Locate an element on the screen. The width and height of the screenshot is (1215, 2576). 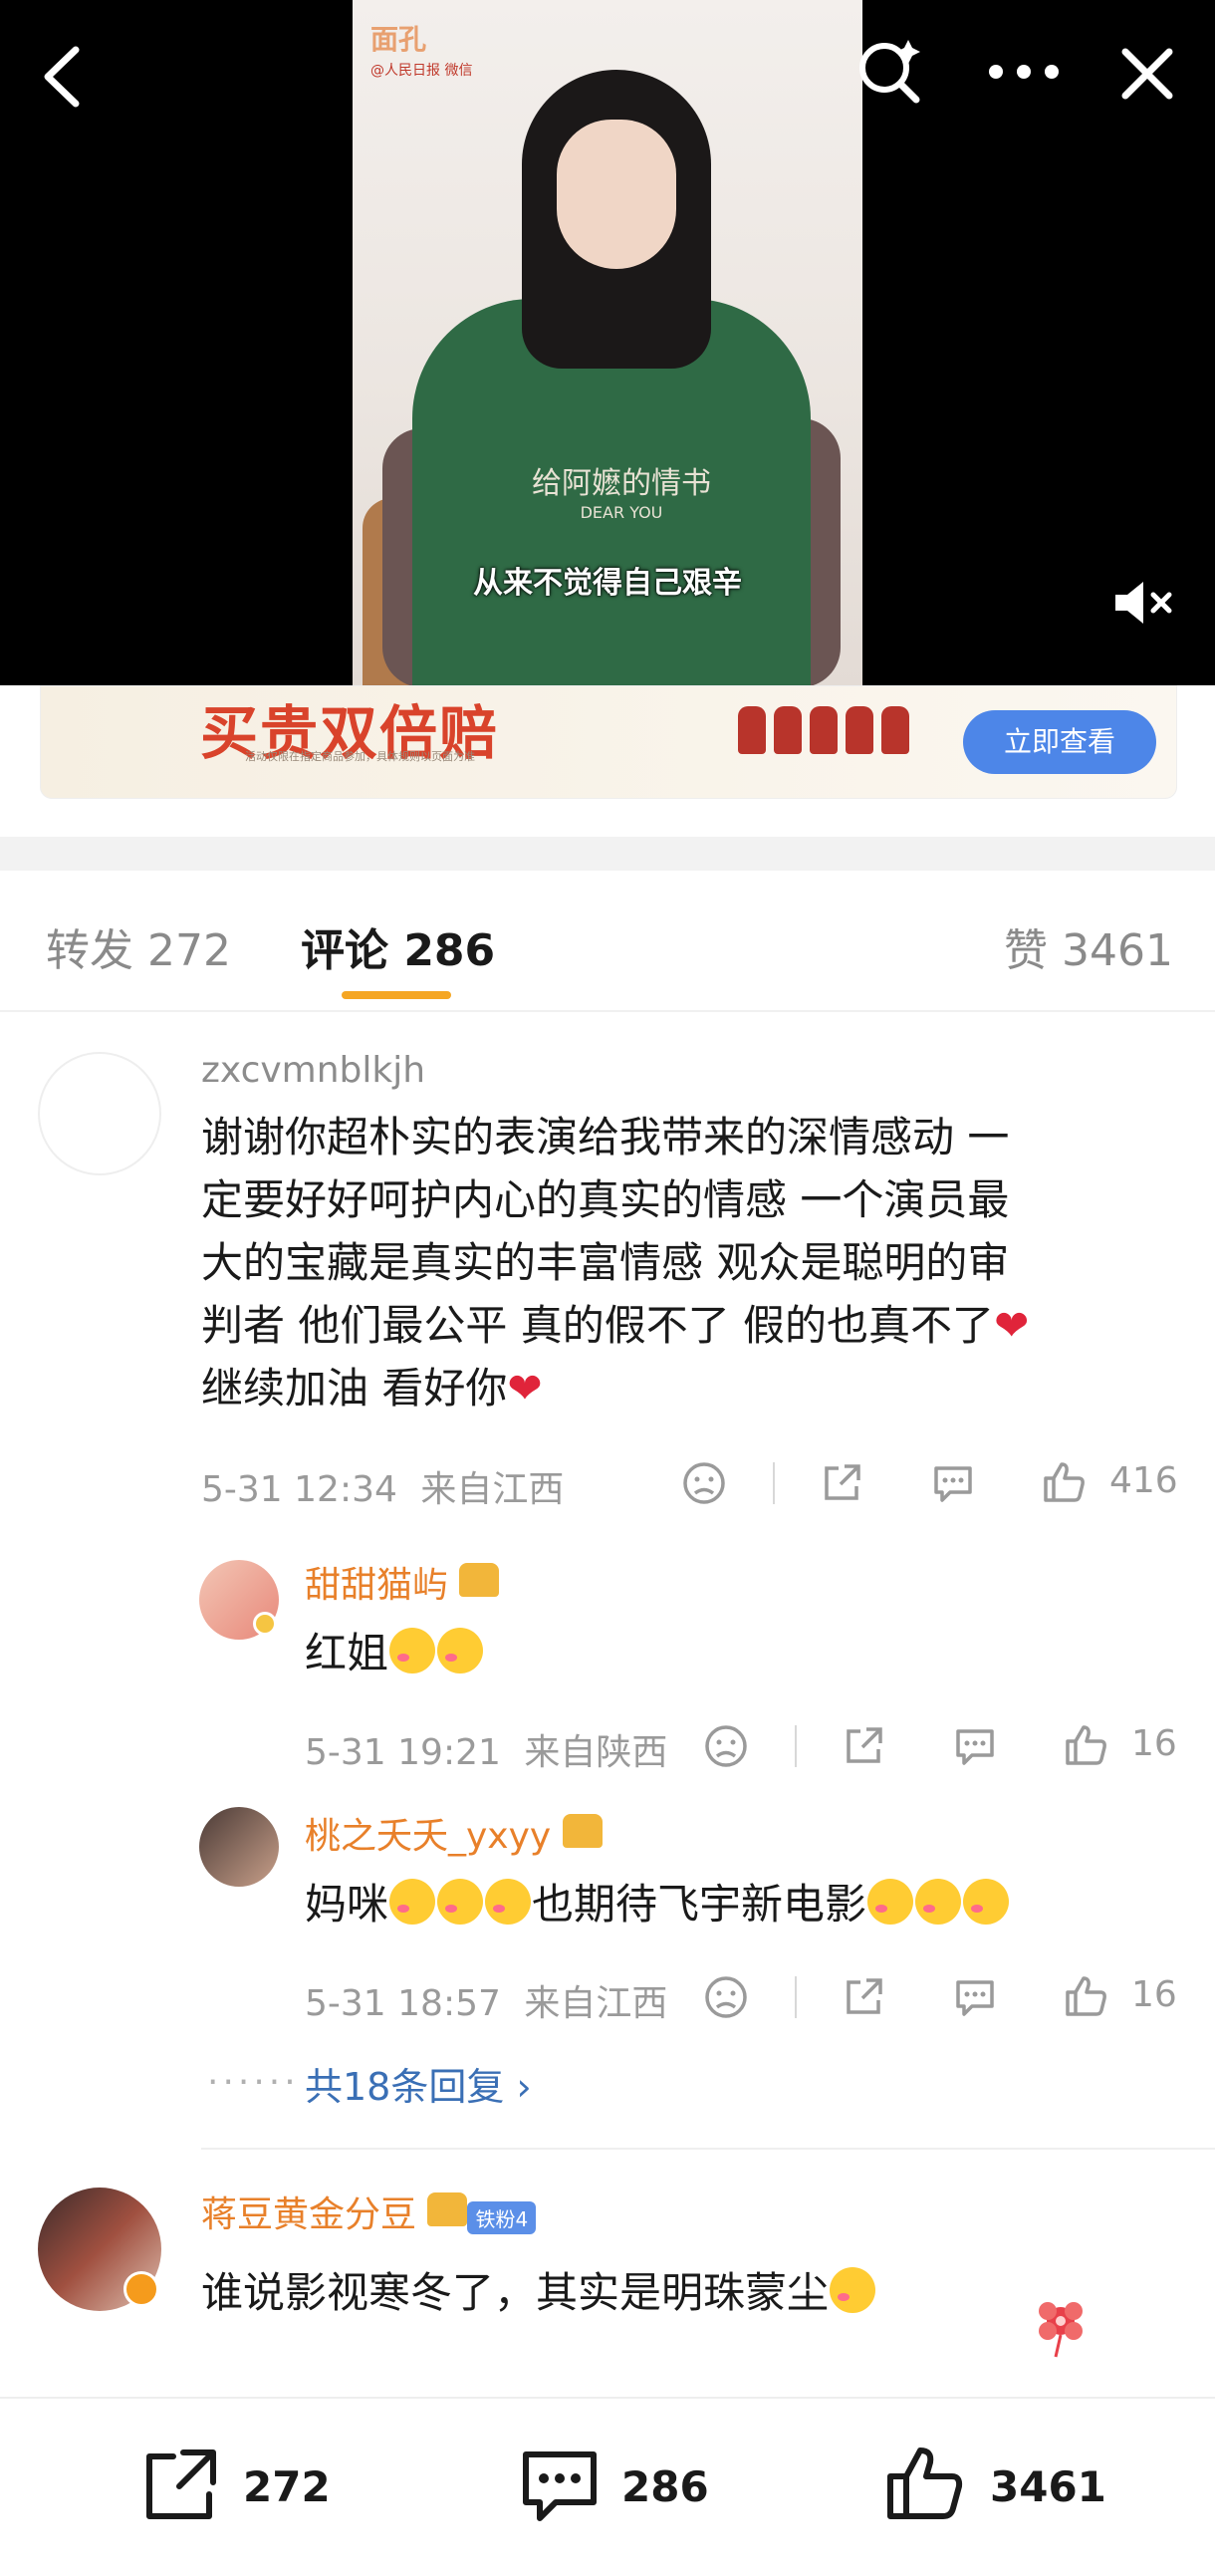
comment-line: 继续加油 看好你❤ is located at coordinates (694, 1388).